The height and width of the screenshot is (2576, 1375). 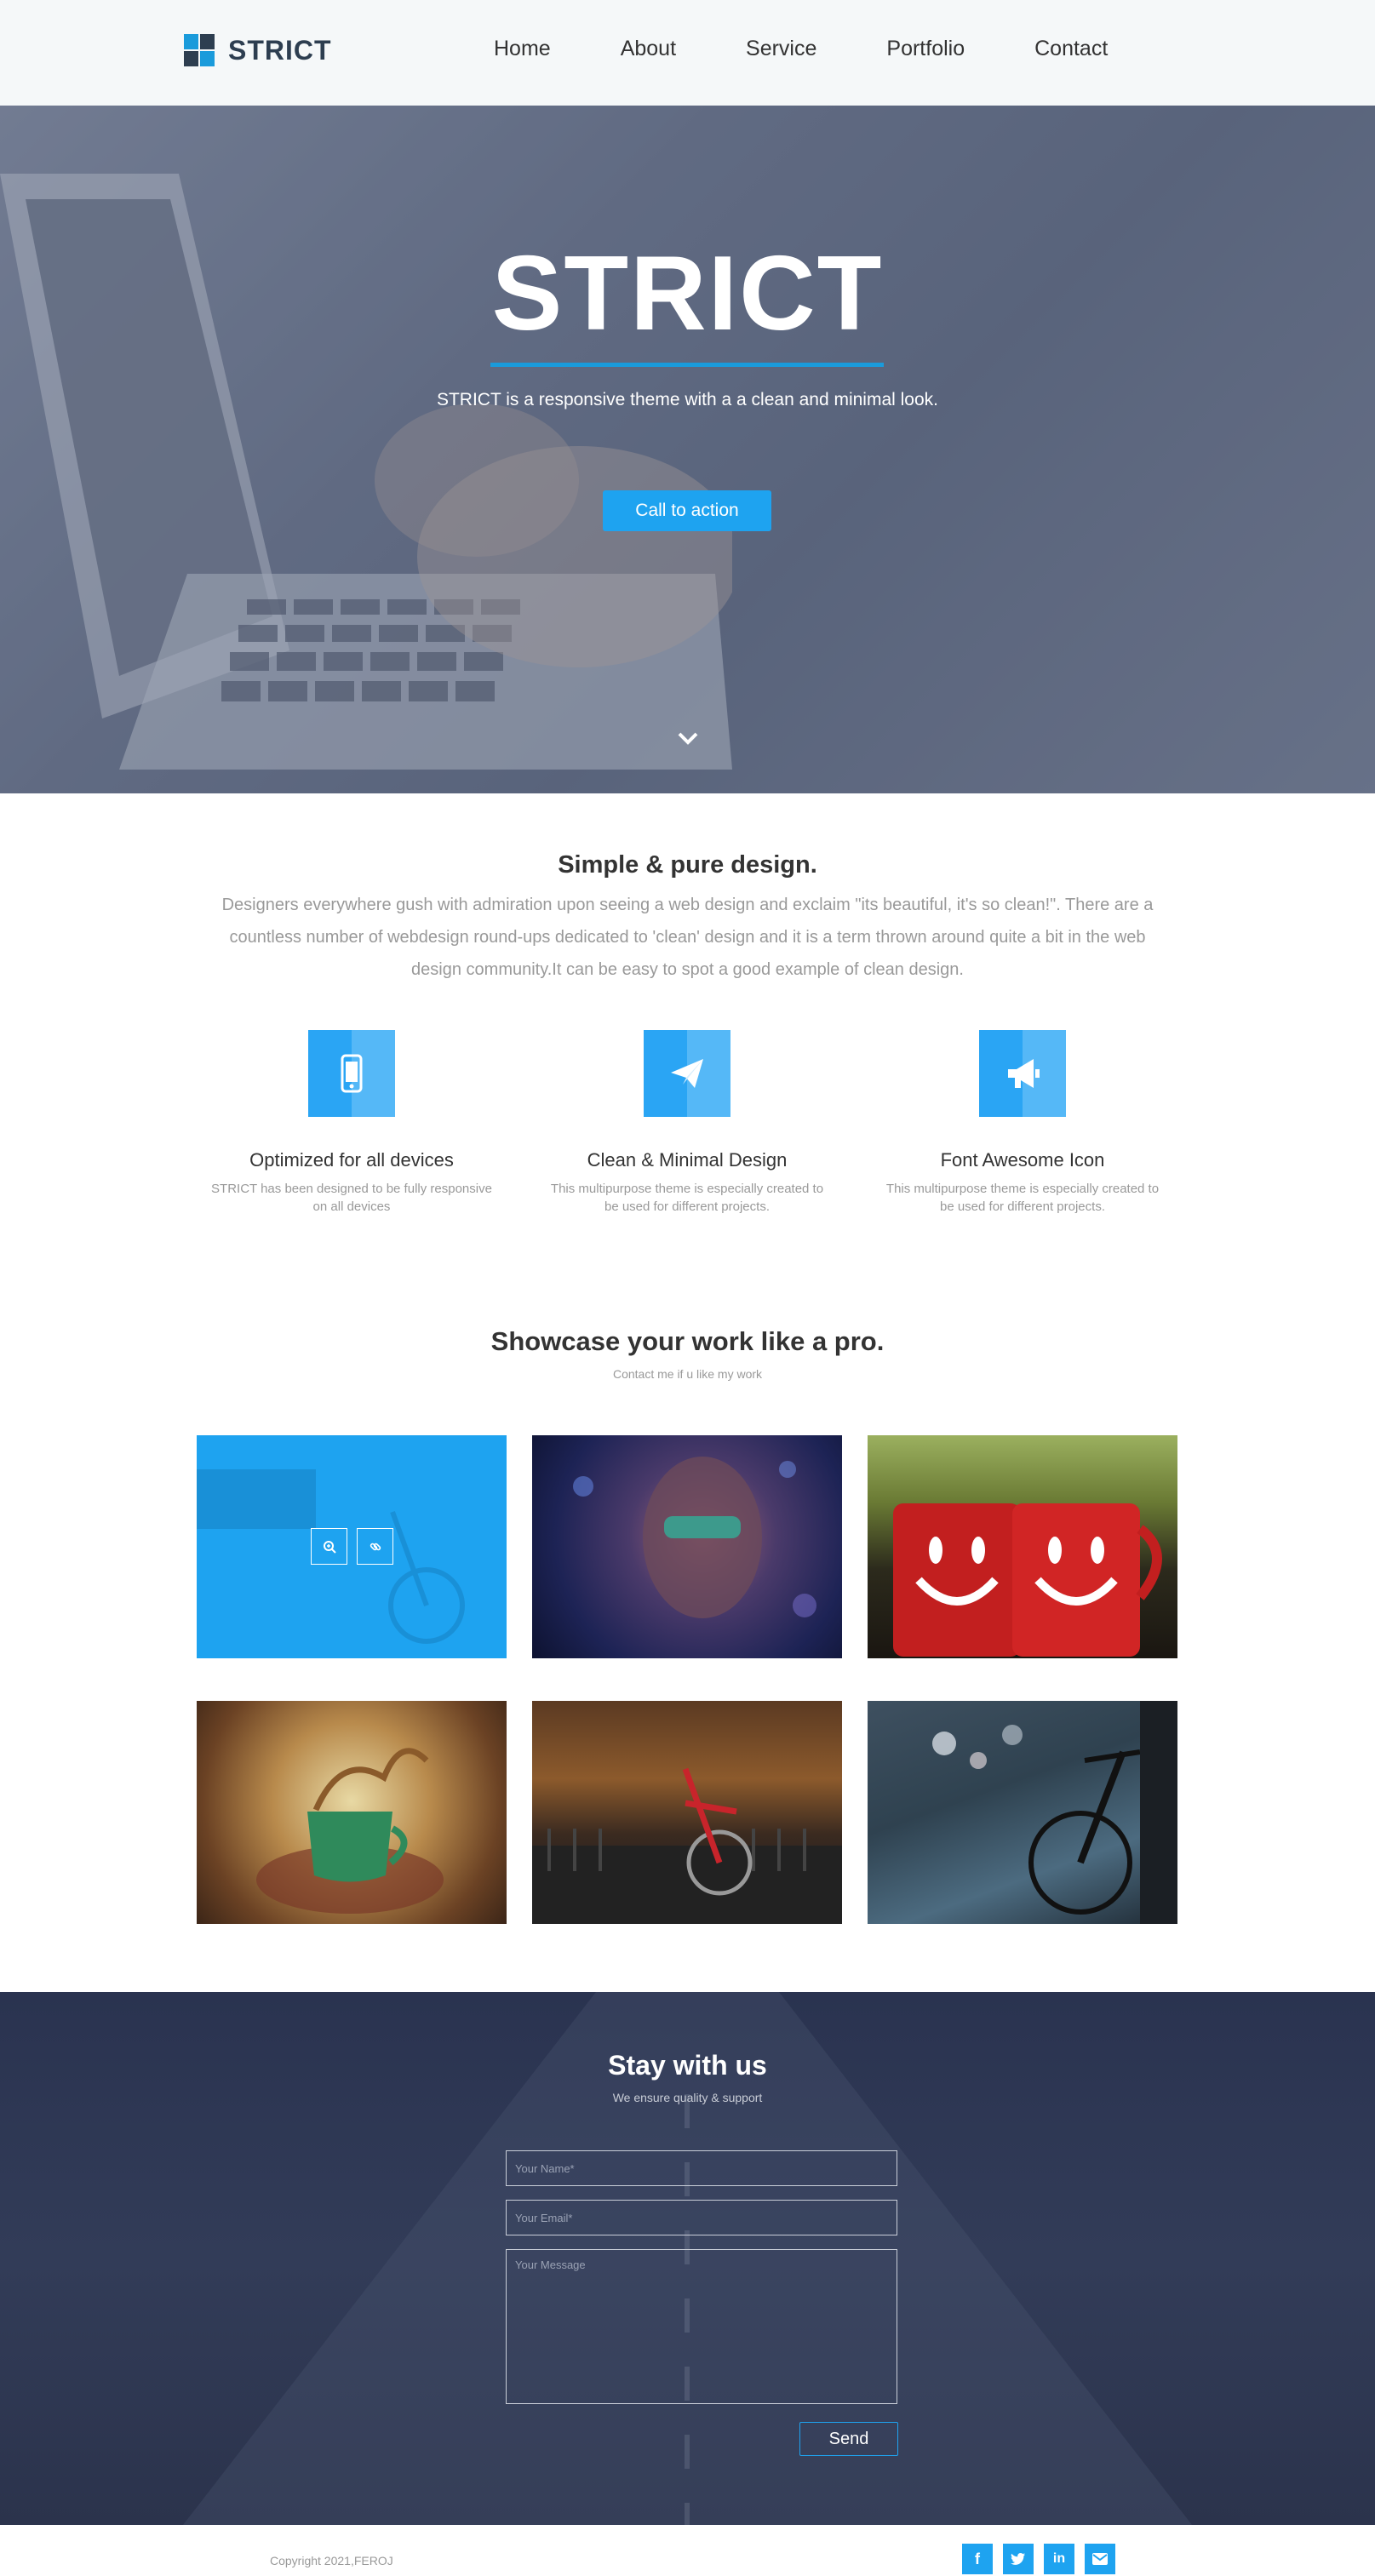 What do you see at coordinates (280, 50) in the screenshot?
I see `logo-text: STRICT` at bounding box center [280, 50].